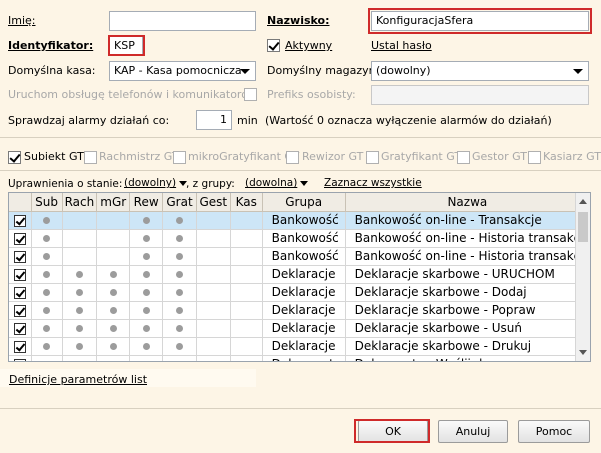 This screenshot has height=453, width=601. Describe the element at coordinates (80, 202) in the screenshot. I see `column-header-rach: Rach` at that location.